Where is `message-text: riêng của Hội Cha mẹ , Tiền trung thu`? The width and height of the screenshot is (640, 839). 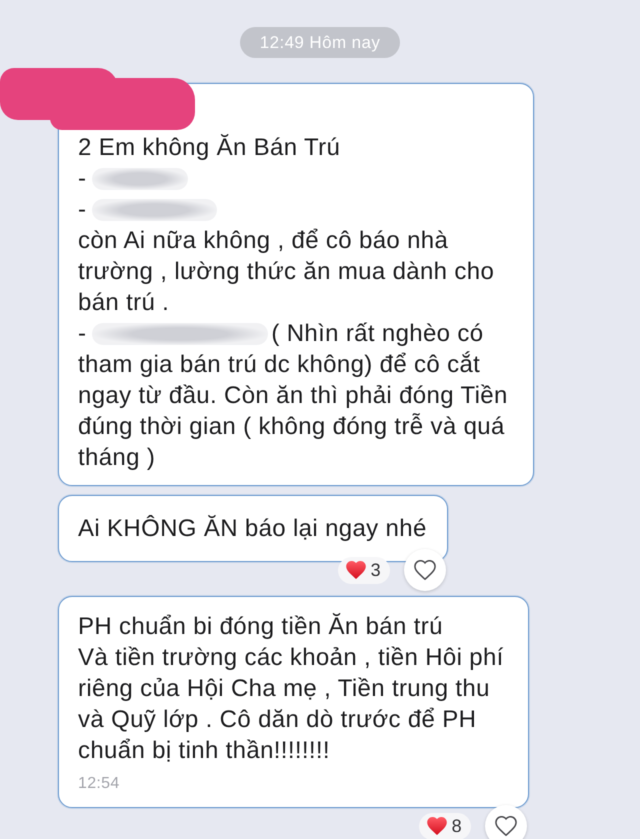 message-text: riêng của Hội Cha mẹ , Tiền trung thu is located at coordinates (284, 689).